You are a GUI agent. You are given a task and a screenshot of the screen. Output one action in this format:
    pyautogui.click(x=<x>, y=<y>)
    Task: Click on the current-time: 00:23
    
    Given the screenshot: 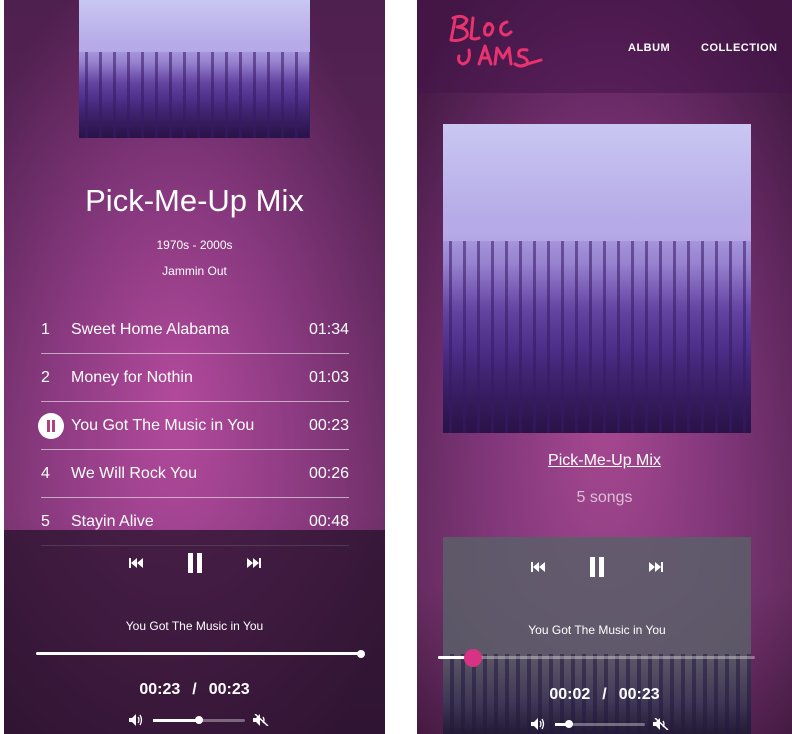 What is the action you would take?
    pyautogui.click(x=160, y=689)
    